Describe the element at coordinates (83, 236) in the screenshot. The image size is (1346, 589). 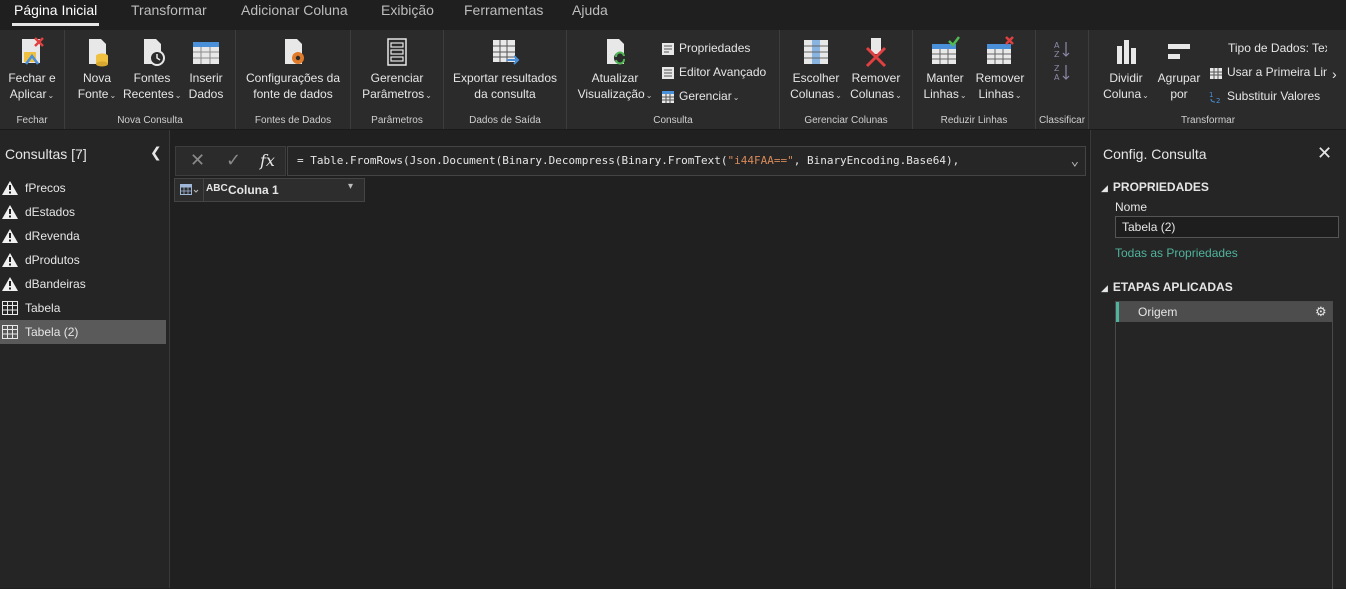
I see `query-item-drevenda: dRevenda` at that location.